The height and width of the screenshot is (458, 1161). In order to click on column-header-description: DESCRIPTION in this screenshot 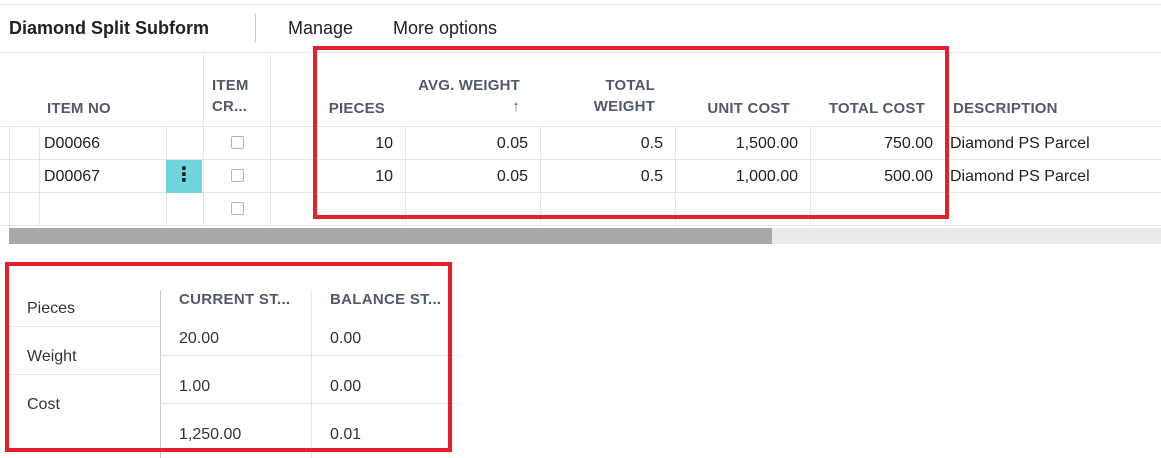, I will do `click(1053, 90)`.